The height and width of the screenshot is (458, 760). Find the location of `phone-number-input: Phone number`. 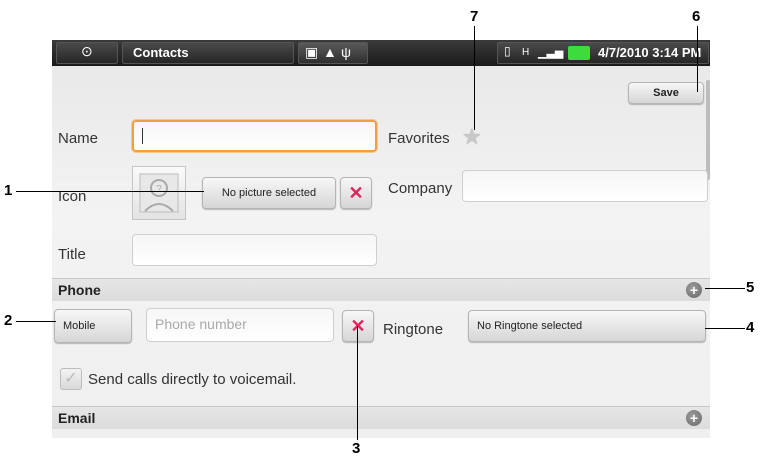

phone-number-input: Phone number is located at coordinates (240, 325).